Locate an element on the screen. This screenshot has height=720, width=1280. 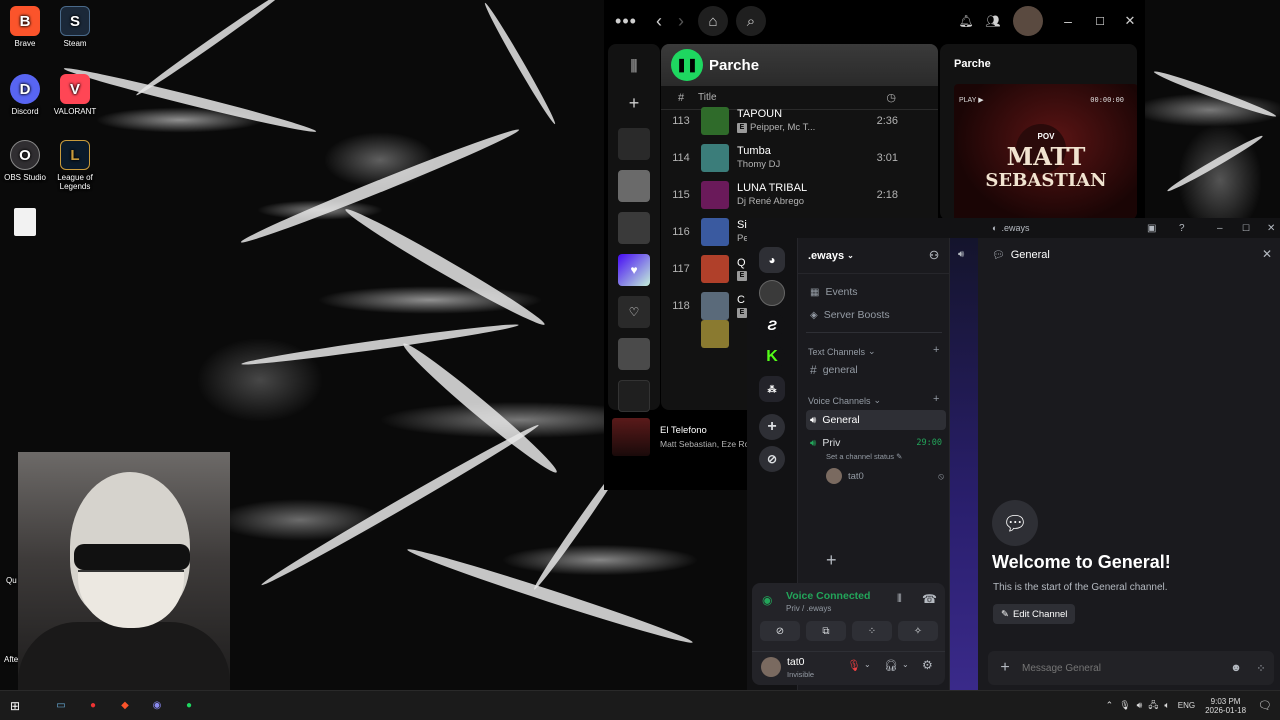
discover-icon: ⊘ is located at coordinates (772, 459).